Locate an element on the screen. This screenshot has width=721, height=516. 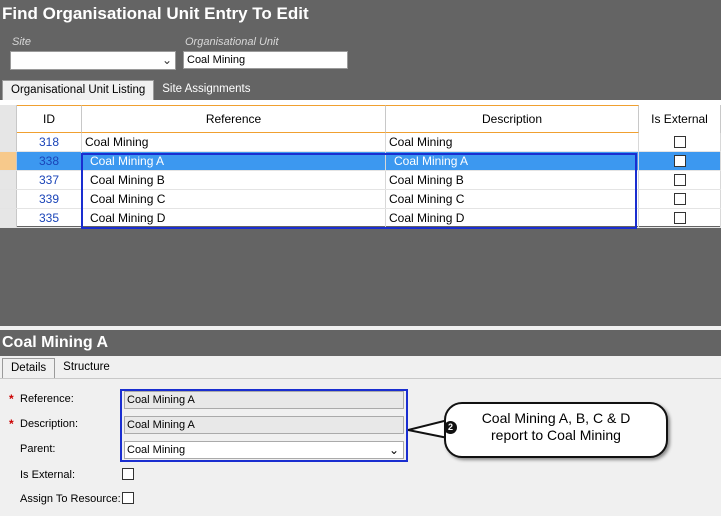
description-label: Description: is located at coordinates (49, 424).